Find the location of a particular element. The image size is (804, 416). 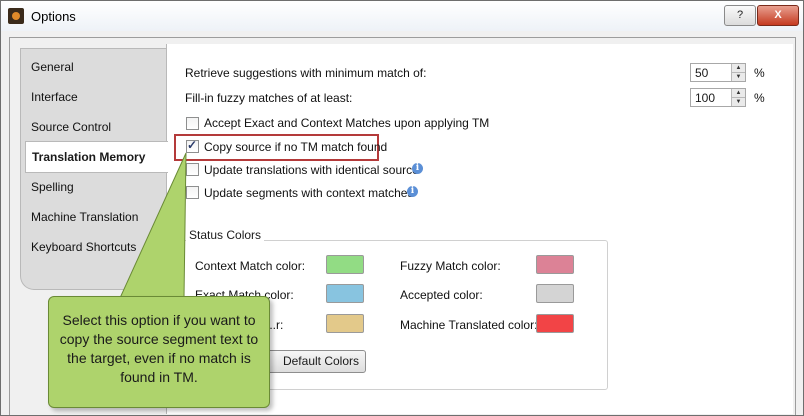

min-match-value: 50 is located at coordinates (702, 73).